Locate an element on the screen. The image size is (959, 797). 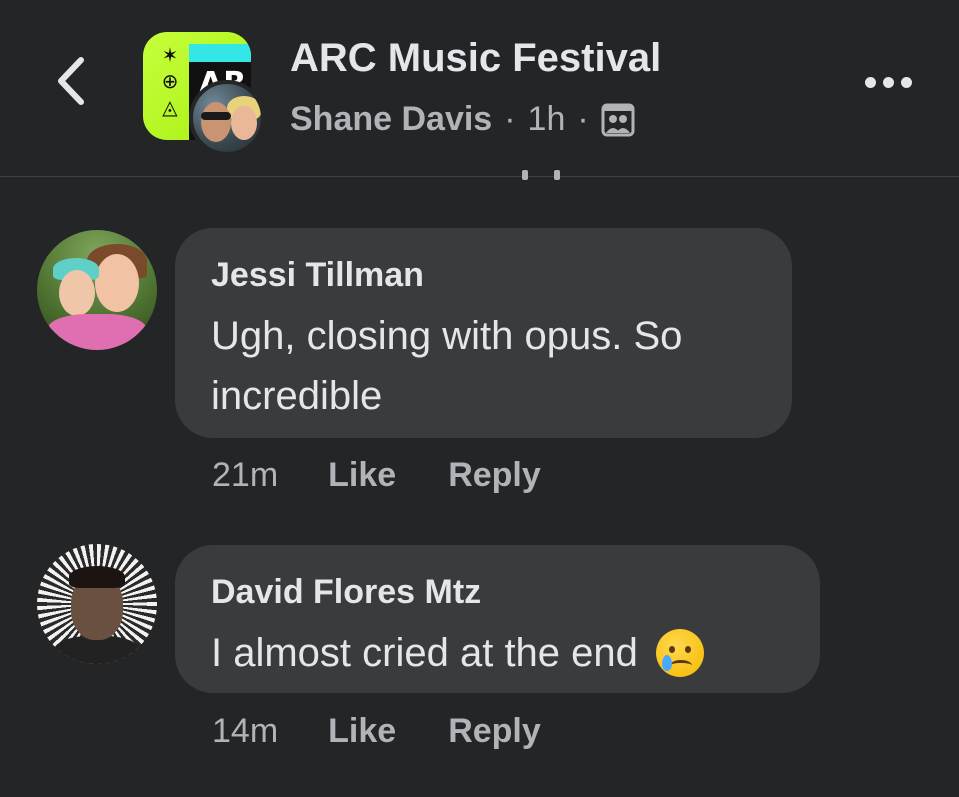
post-meta: Shane Davis · 1h · is located at coordinates (462, 119).